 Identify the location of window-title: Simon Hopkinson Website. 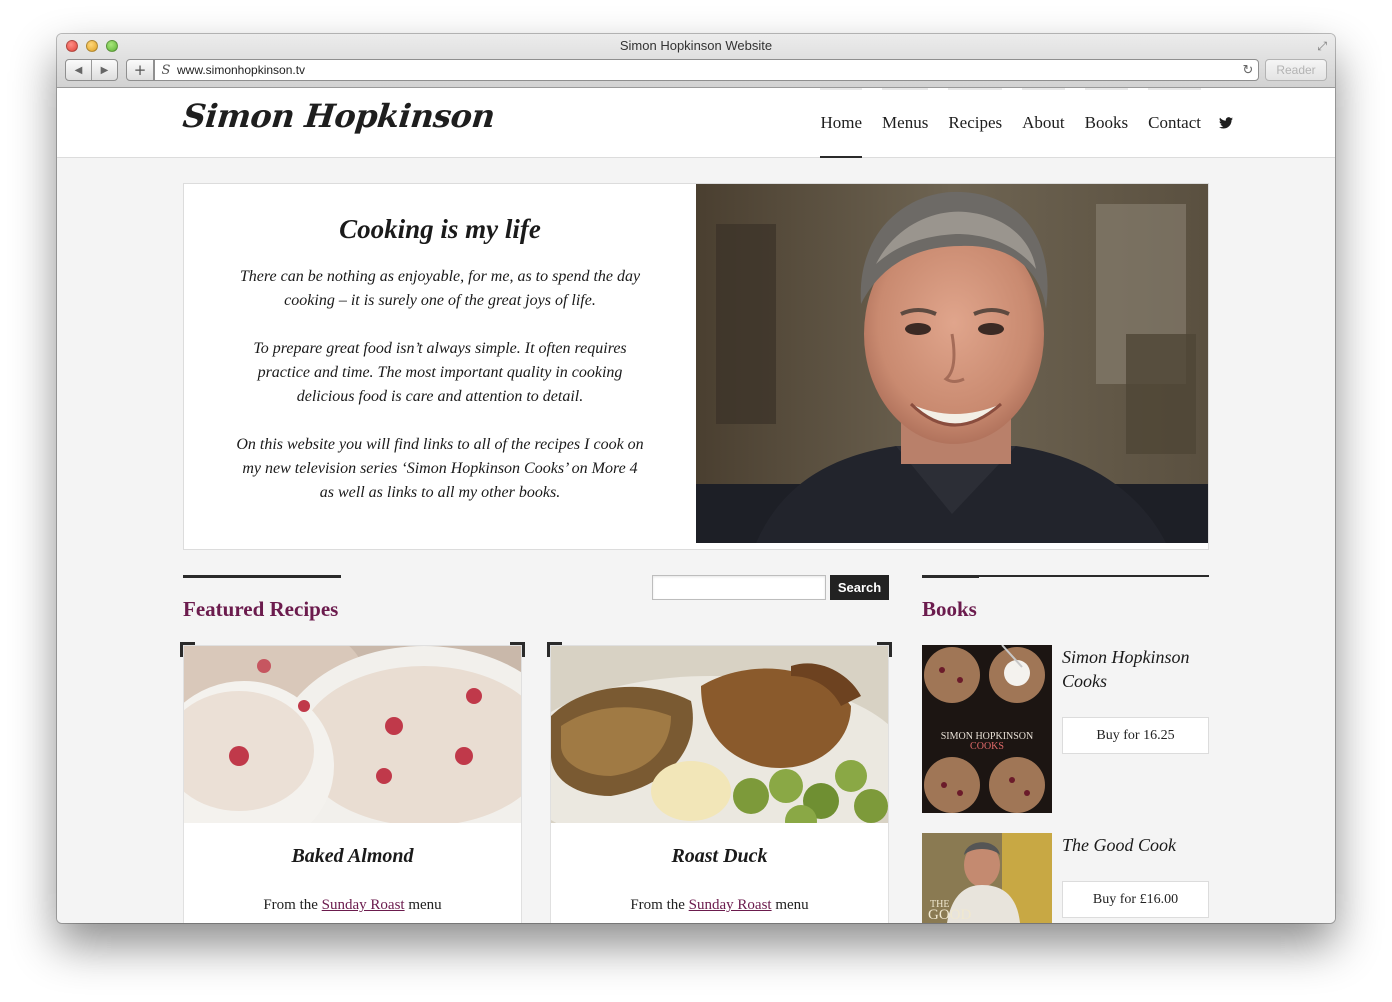
(696, 45).